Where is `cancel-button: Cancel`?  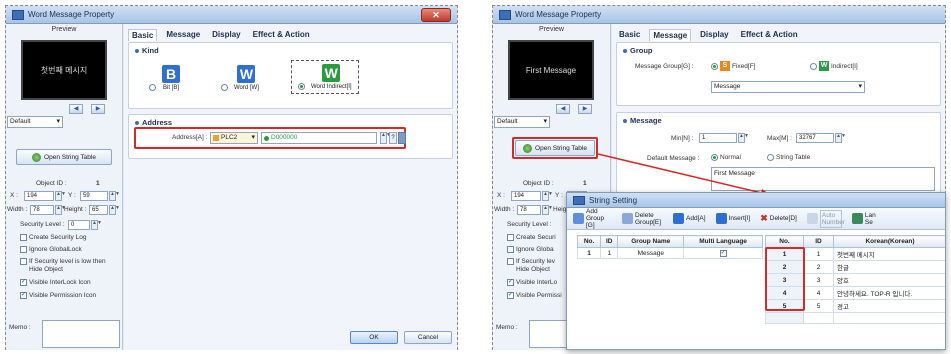
cancel-button: Cancel is located at coordinates (428, 337).